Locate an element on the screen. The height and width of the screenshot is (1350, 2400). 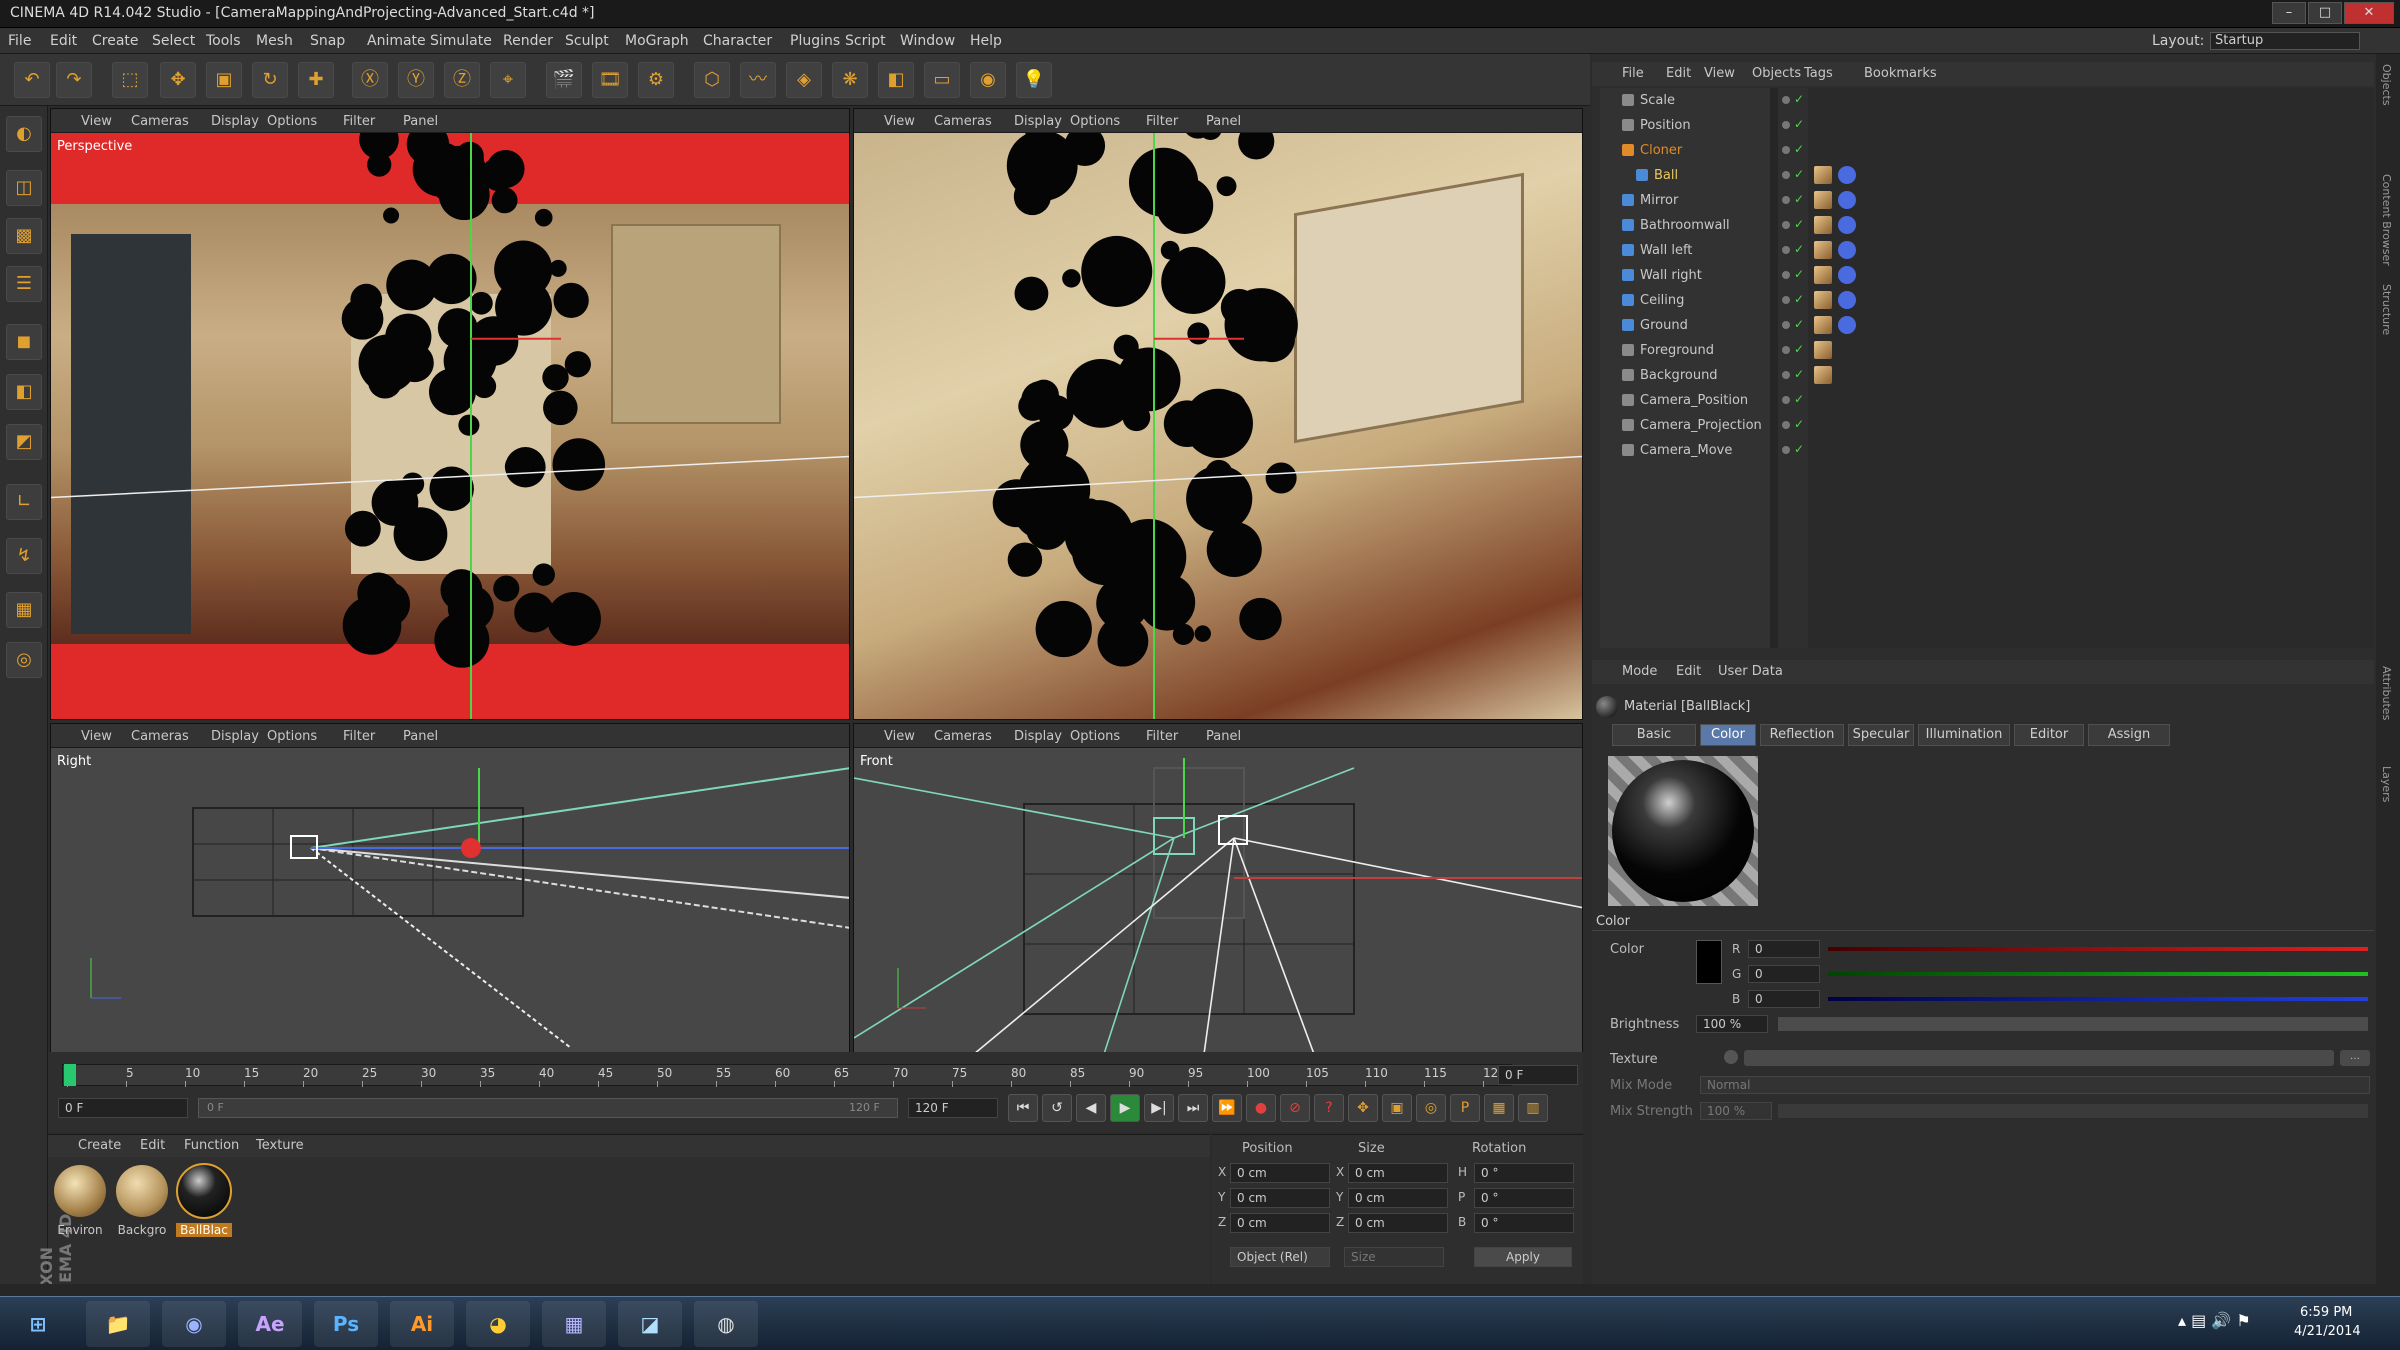
close-button: ✕ is located at coordinates (2369, 13).